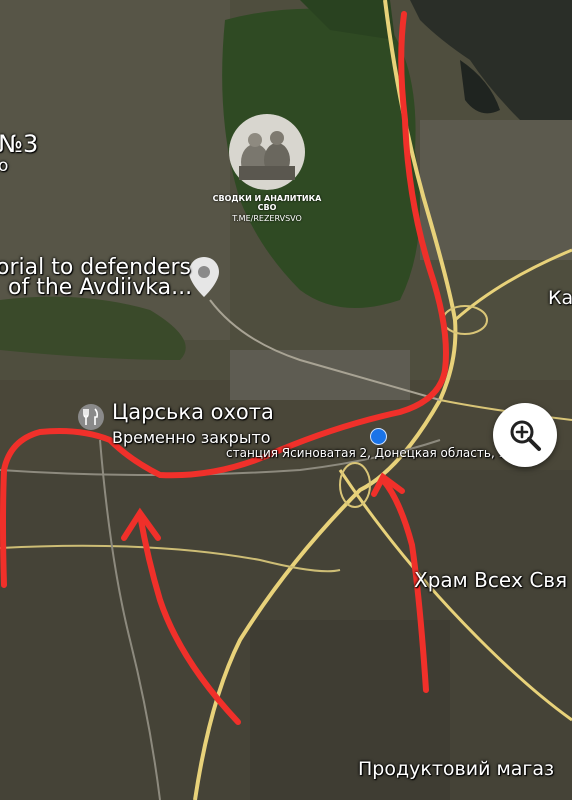  What do you see at coordinates (490, 580) in the screenshot?
I see `temple-label: Храм Всех Свя` at bounding box center [490, 580].